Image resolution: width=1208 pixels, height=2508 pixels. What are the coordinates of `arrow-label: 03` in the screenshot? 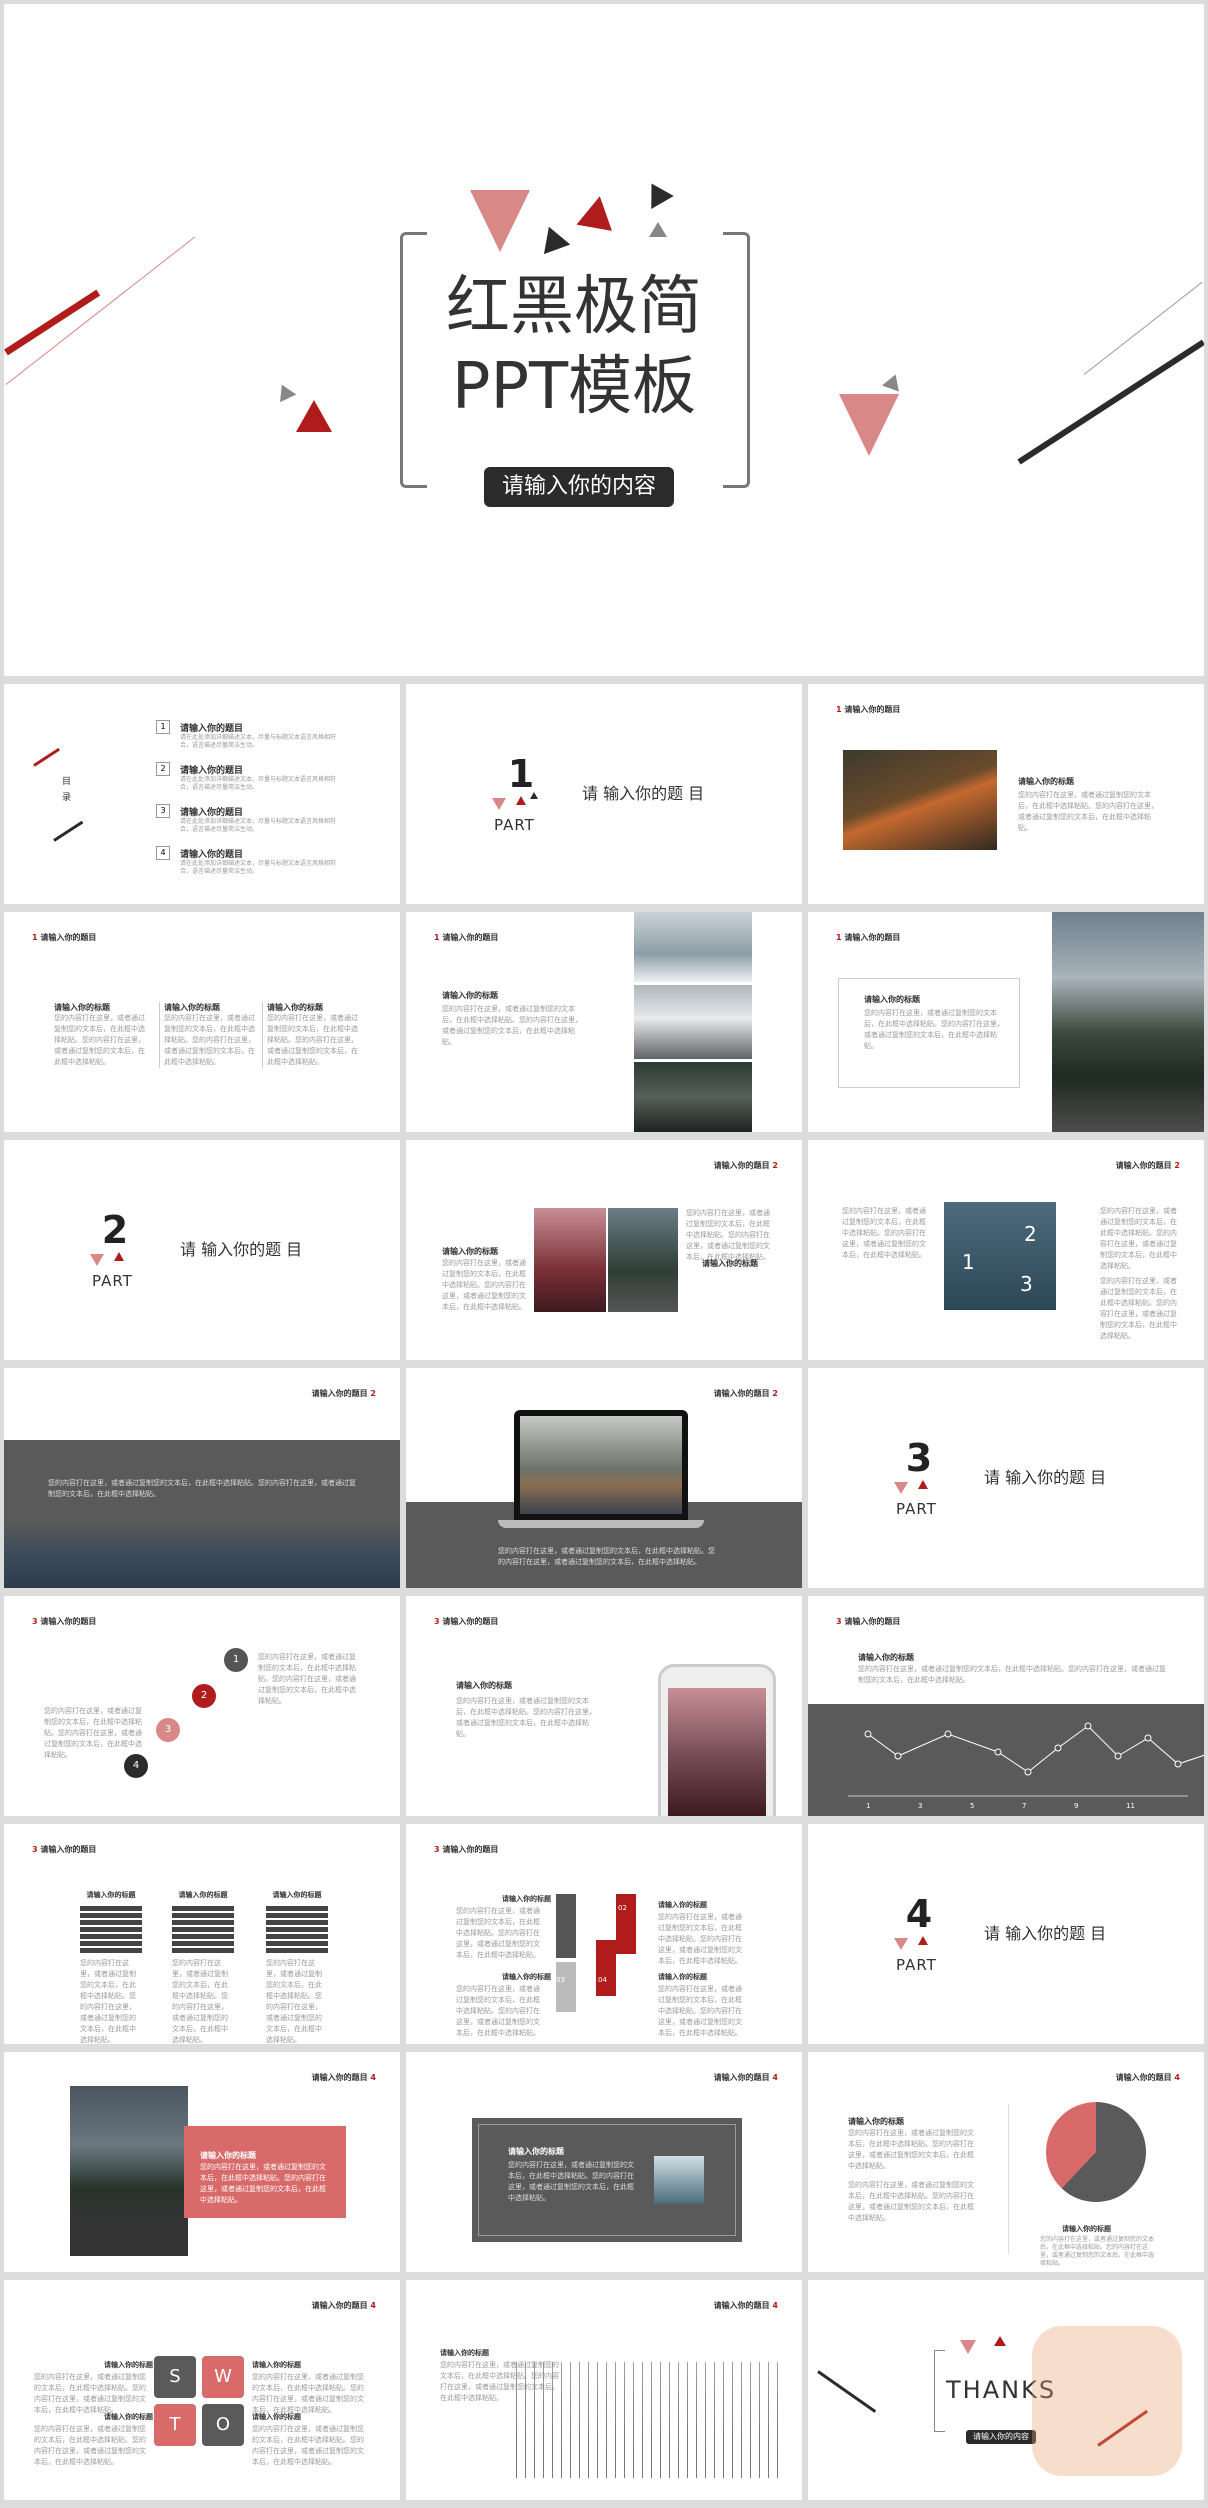 It's located at (560, 1980).